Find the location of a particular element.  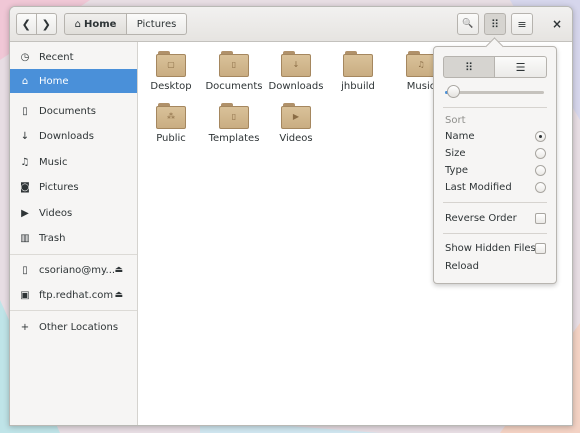

sidebar-item-label: Recent is located at coordinates (56, 57).